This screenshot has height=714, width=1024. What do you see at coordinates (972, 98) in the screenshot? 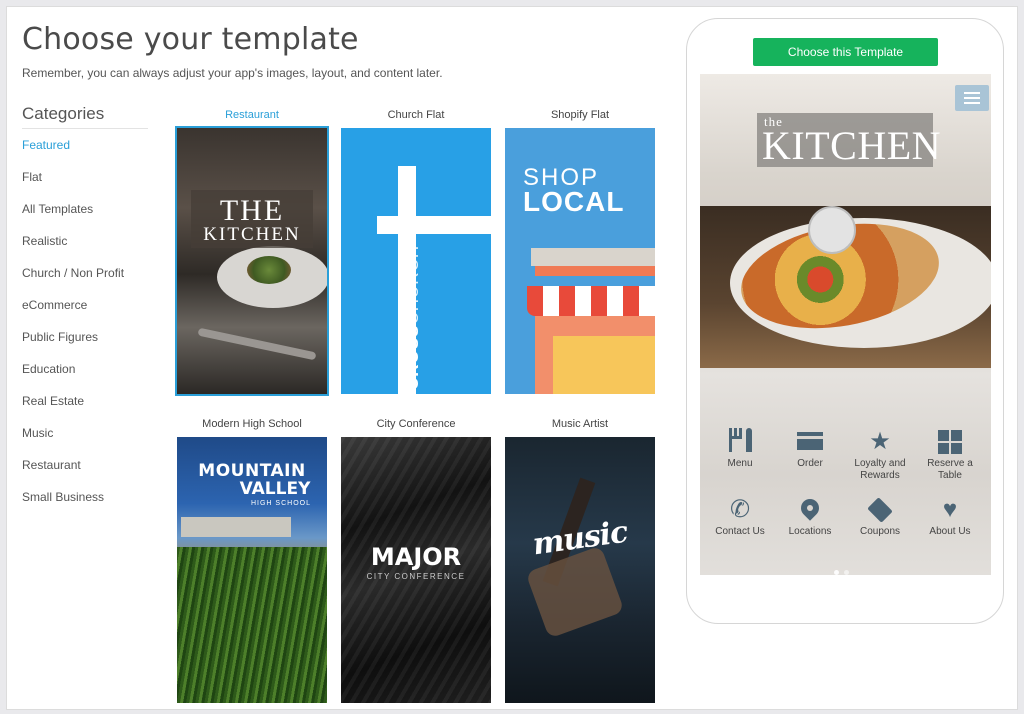
I see `hamburger-menu-icon` at bounding box center [972, 98].